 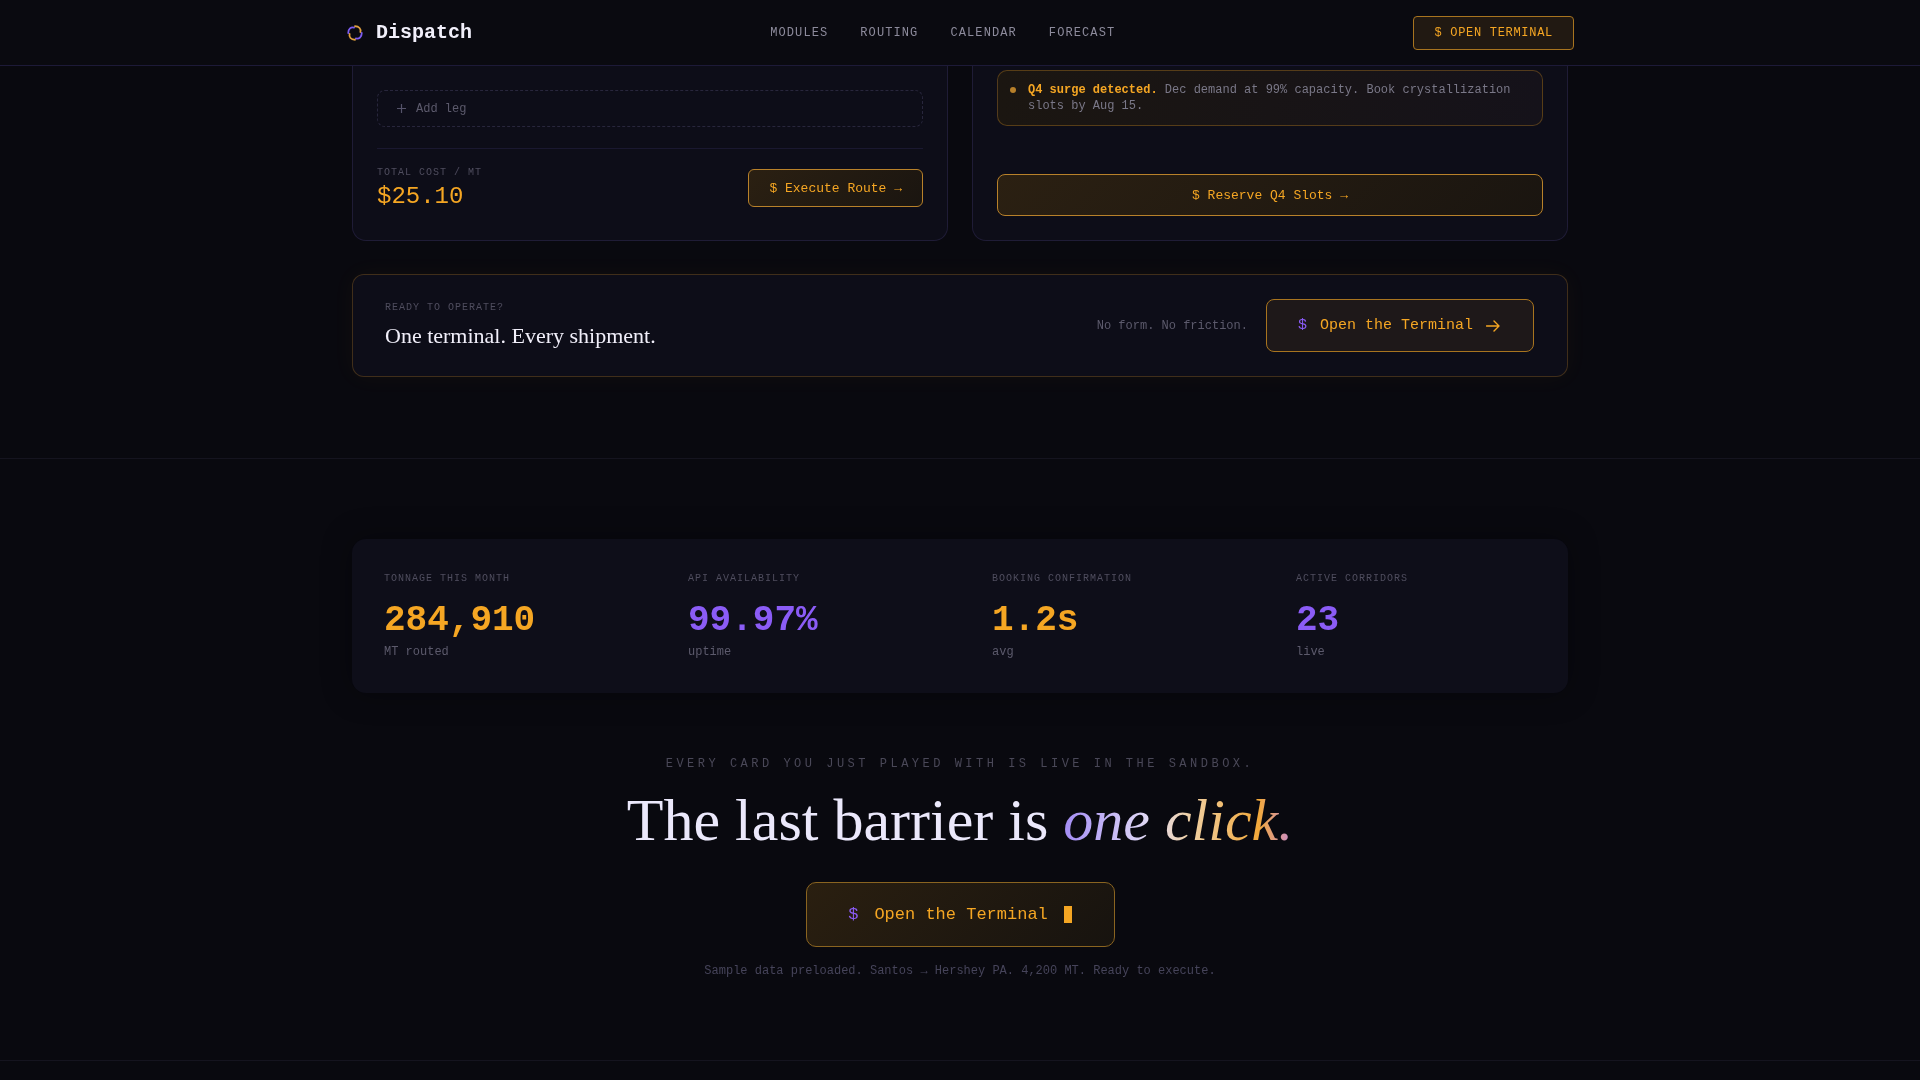 I want to click on headline: The last barrier is one click., so click(x=960, y=820).